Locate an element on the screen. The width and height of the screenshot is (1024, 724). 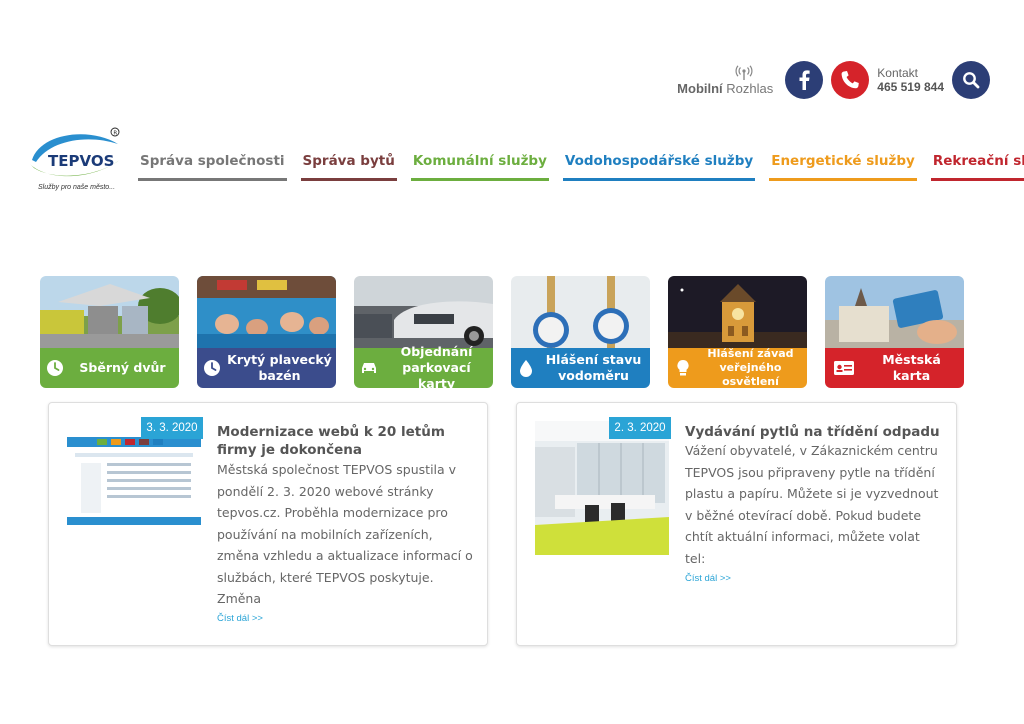
tile-footer: Sběrný dvůr is located at coordinates (109, 368).